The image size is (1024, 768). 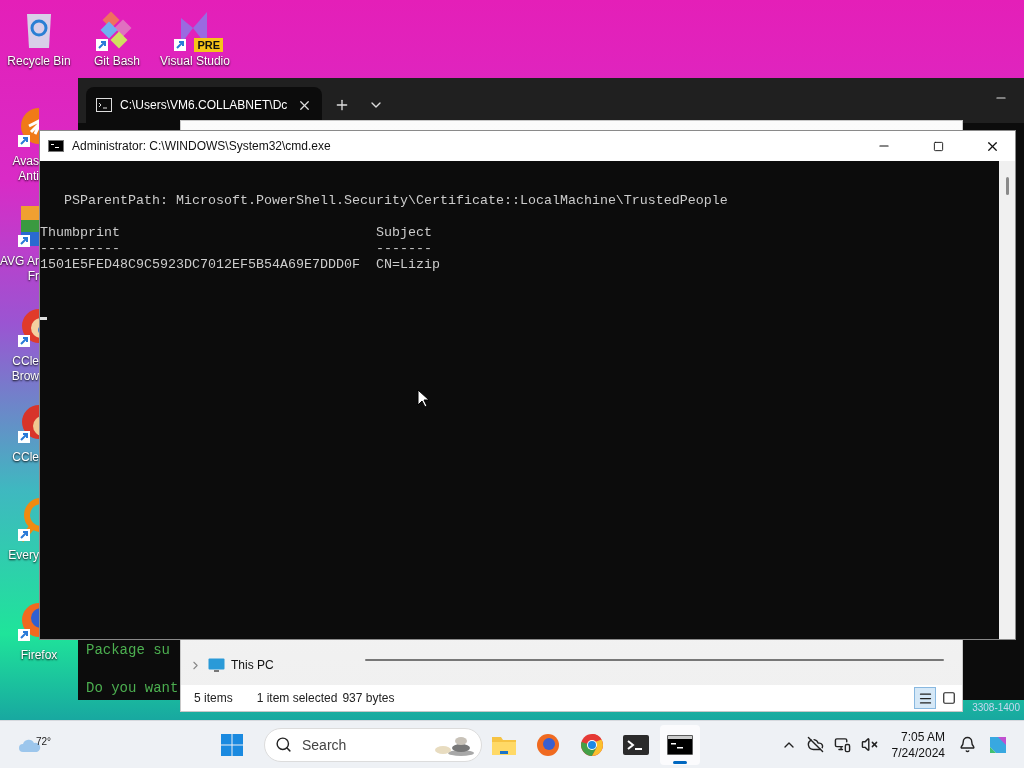 I want to click on console-line: PSParentPath: Microsoft.PowerShell.Security\Certificate::LocalMachine\TrustedPeople, so click(x=396, y=201).